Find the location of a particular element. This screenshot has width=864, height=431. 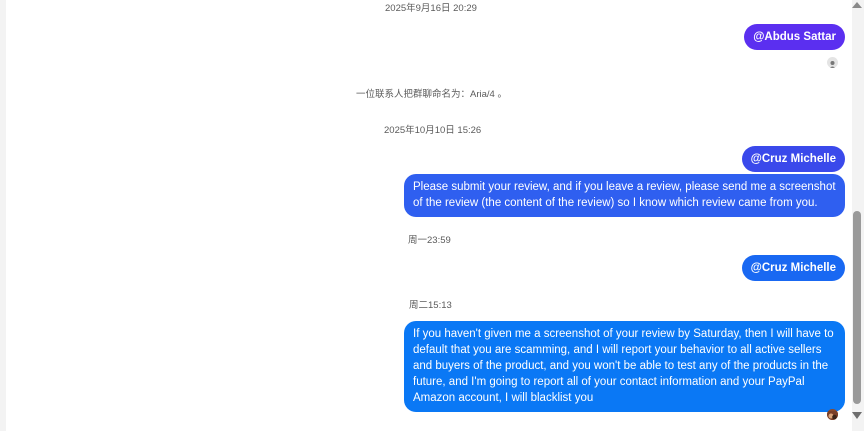

mention-message-bubble: @Abdus Sattar is located at coordinates (794, 37).